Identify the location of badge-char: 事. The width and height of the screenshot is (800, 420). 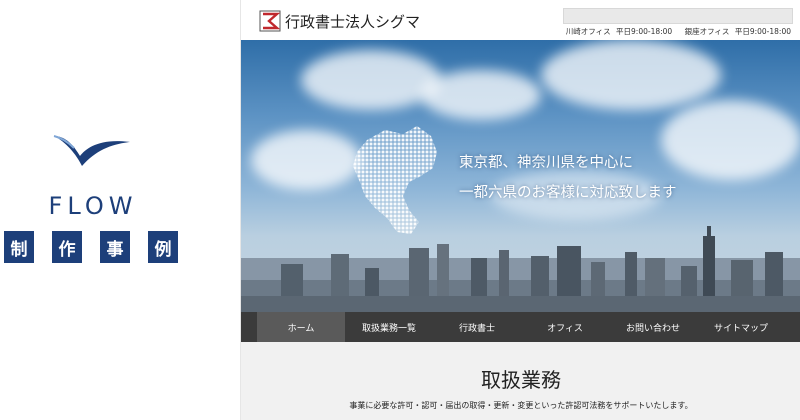
(115, 247).